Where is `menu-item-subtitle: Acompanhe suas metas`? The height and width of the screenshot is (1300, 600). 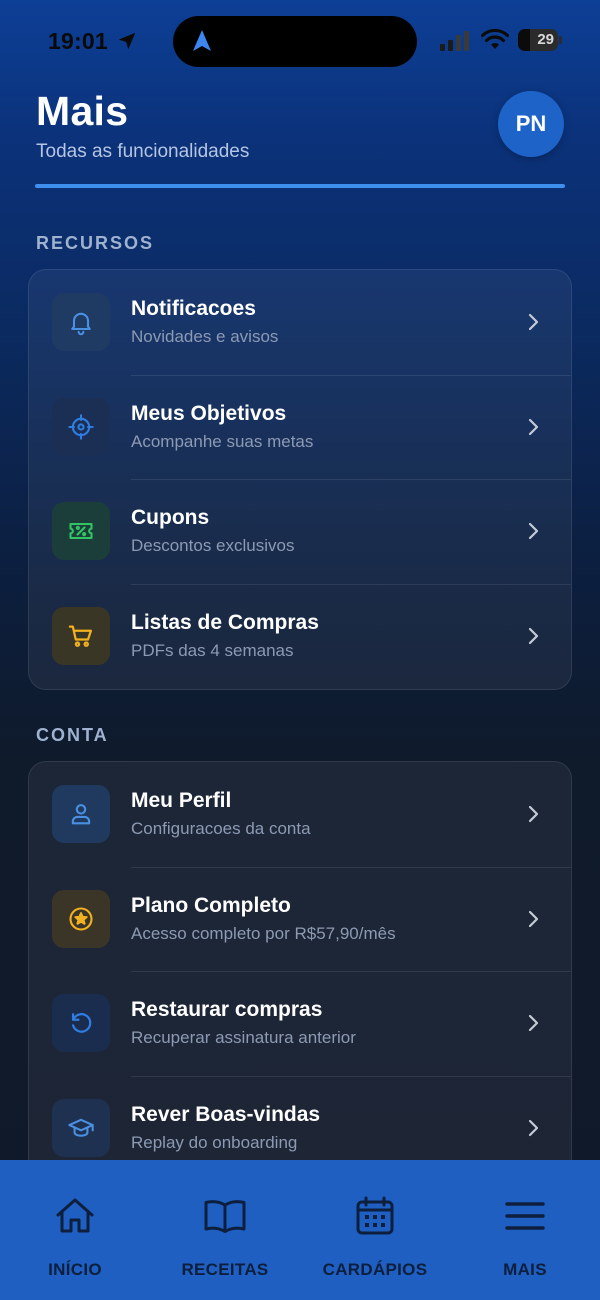 menu-item-subtitle: Acompanhe suas metas is located at coordinates (222, 441).